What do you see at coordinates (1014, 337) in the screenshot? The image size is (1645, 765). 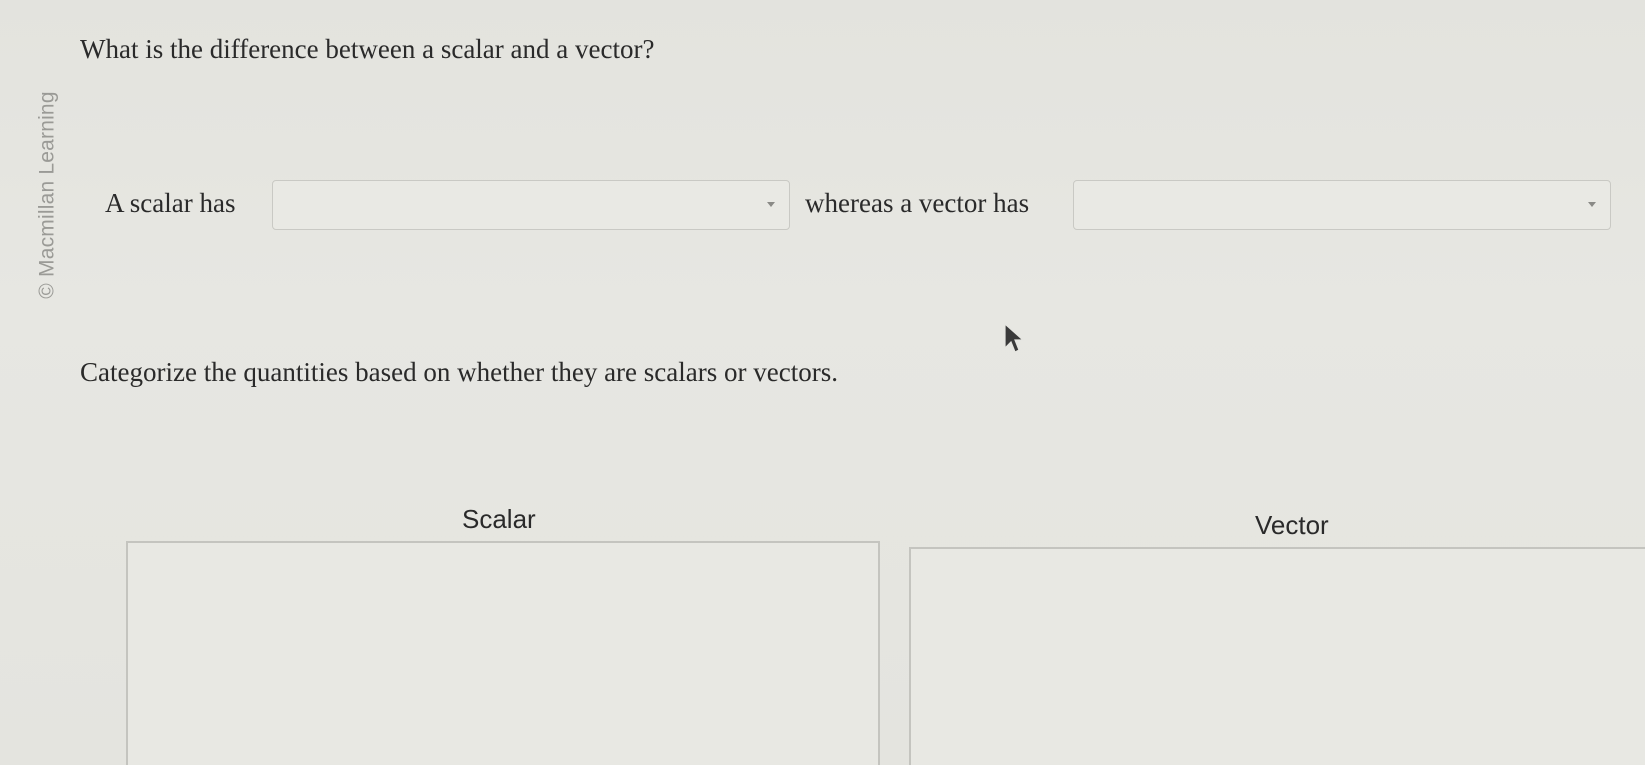 I see `mouse-pointer-icon` at bounding box center [1014, 337].